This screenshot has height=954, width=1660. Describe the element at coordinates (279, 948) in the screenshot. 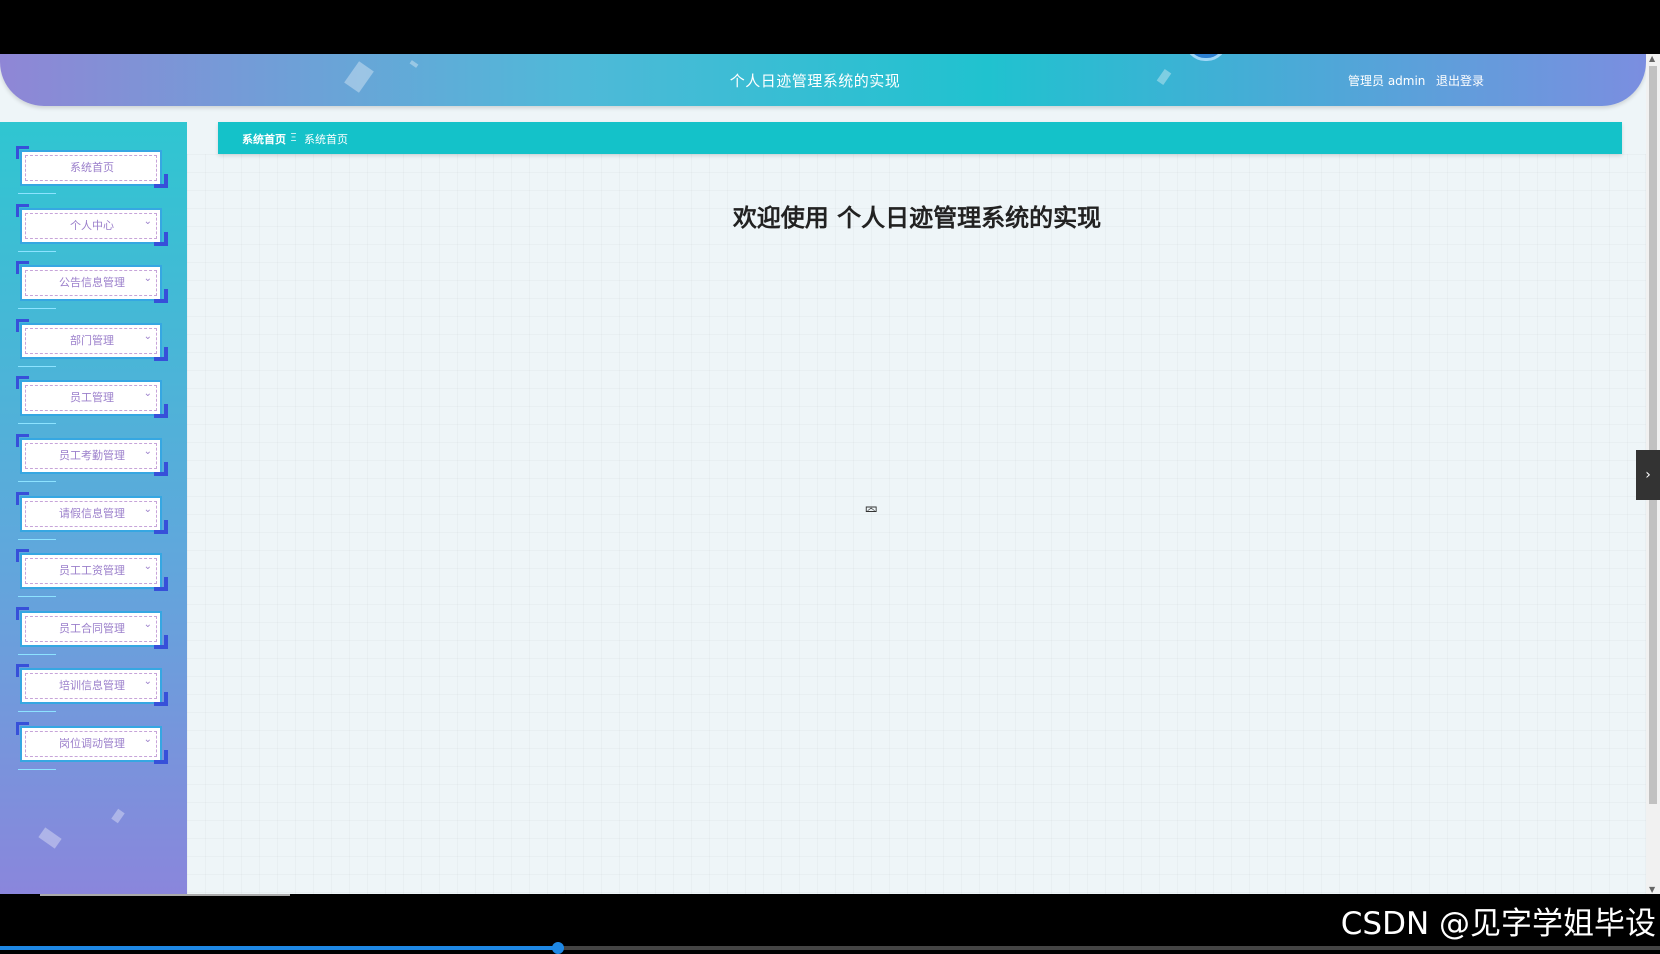

I see `video-progress-fill` at that location.